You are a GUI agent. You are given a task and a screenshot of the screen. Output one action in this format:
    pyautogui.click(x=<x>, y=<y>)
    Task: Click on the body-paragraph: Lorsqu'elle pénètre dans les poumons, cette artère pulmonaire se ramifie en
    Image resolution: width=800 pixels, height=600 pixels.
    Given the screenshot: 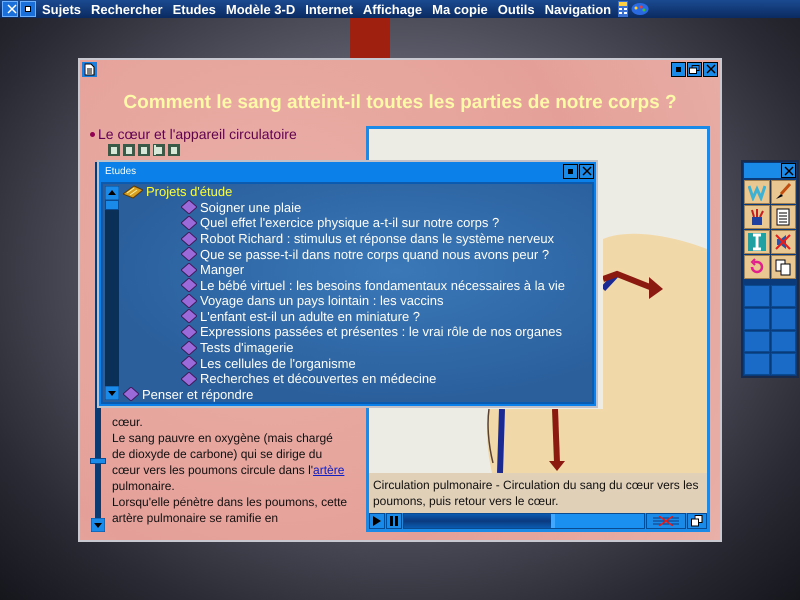 What is the action you would take?
    pyautogui.click(x=230, y=510)
    